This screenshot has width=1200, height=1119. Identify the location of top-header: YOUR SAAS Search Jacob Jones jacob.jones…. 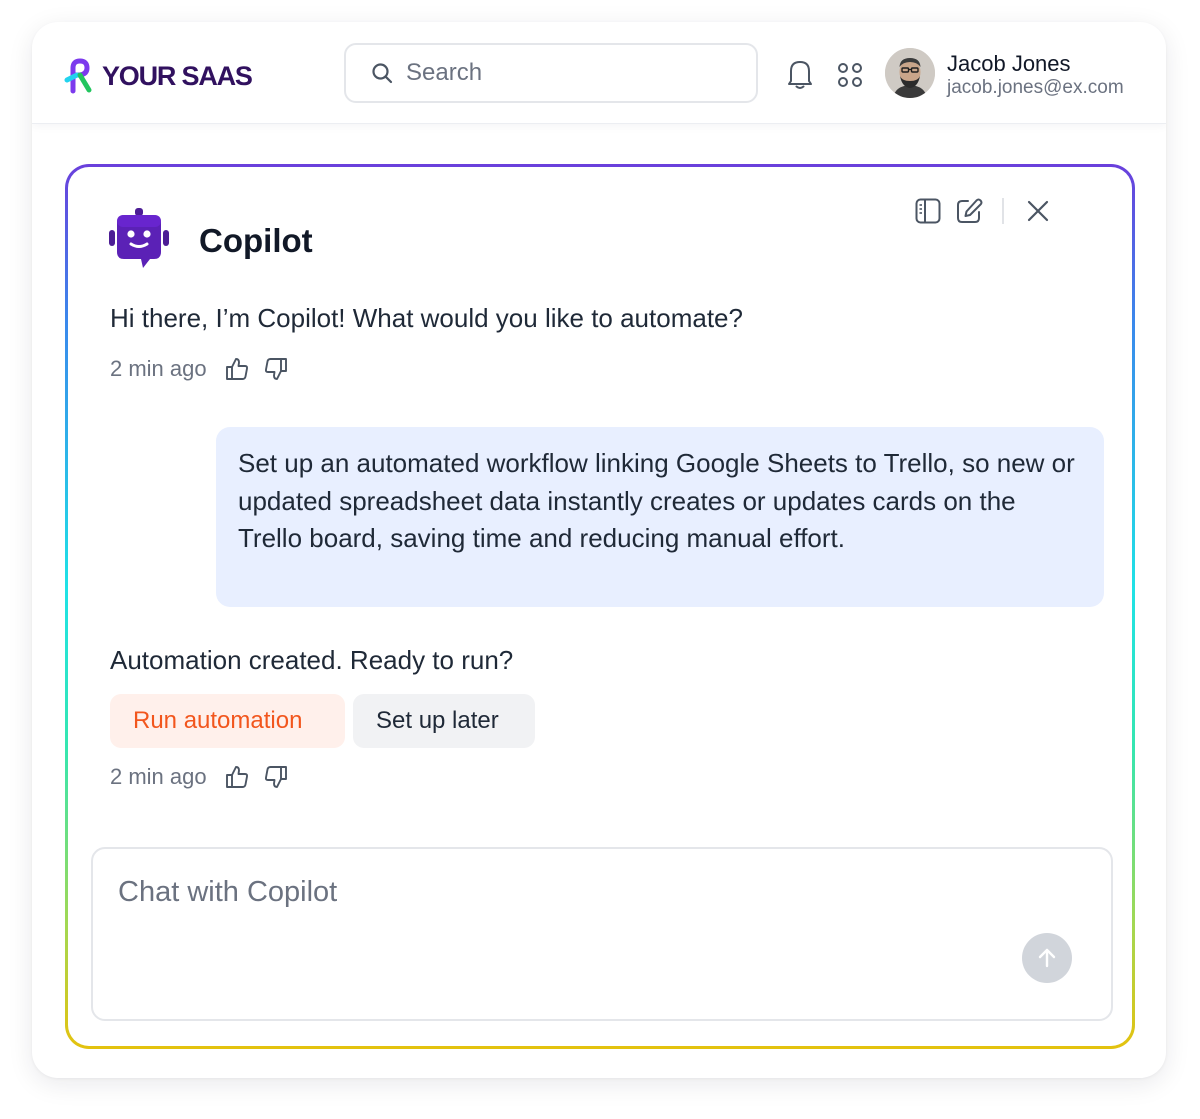
(599, 73).